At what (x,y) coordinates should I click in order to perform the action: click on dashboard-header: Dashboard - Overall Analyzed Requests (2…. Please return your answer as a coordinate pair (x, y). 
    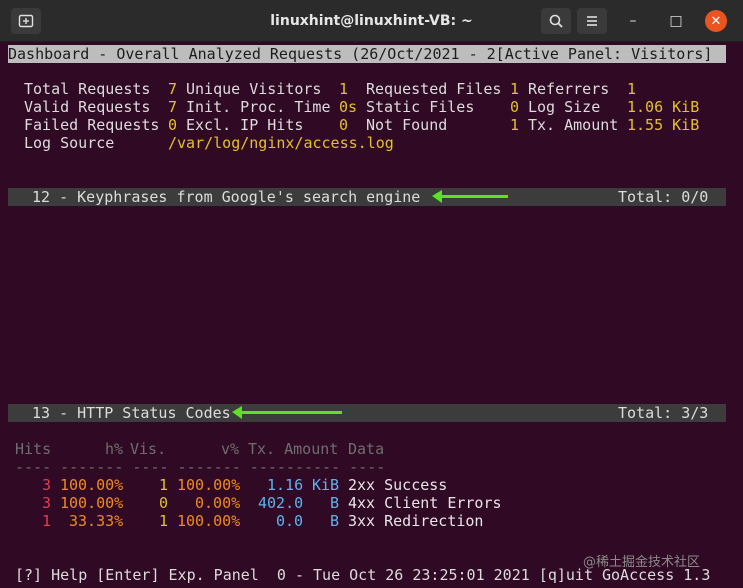
    Looking at the image, I should click on (367, 54).